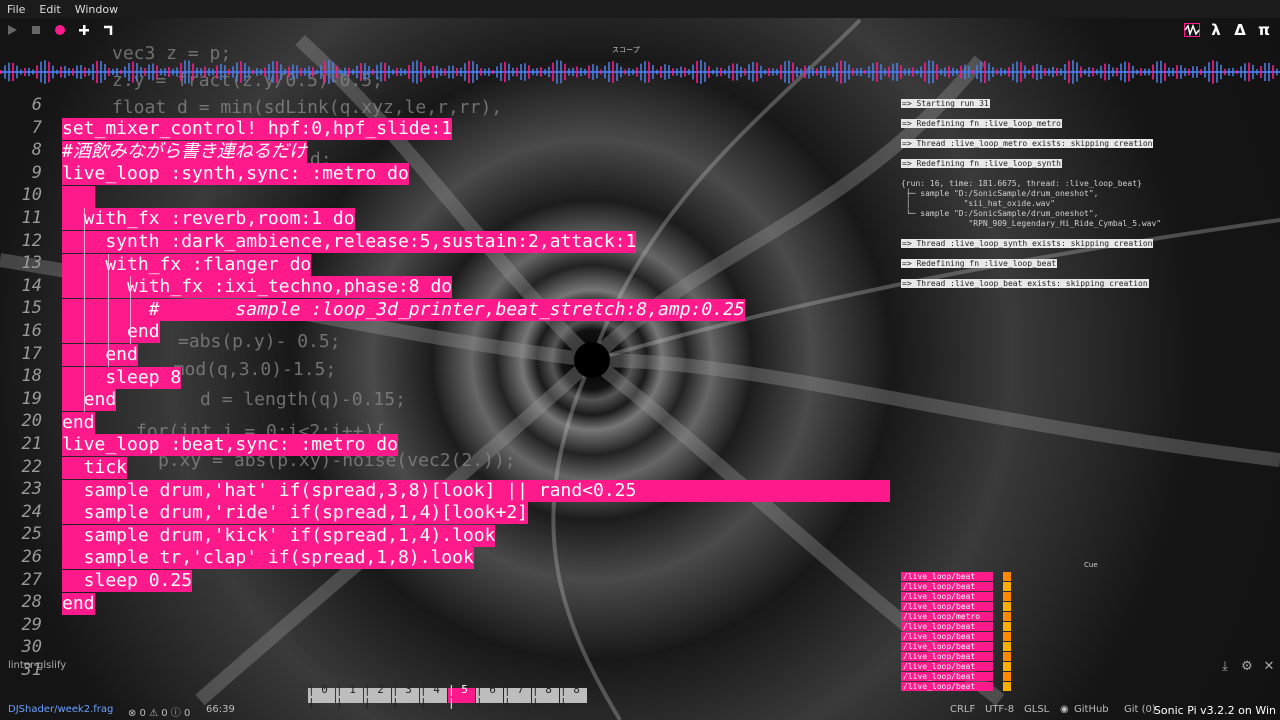 The width and height of the screenshot is (1280, 720). What do you see at coordinates (36, 172) in the screenshot?
I see `line-number: 9` at bounding box center [36, 172].